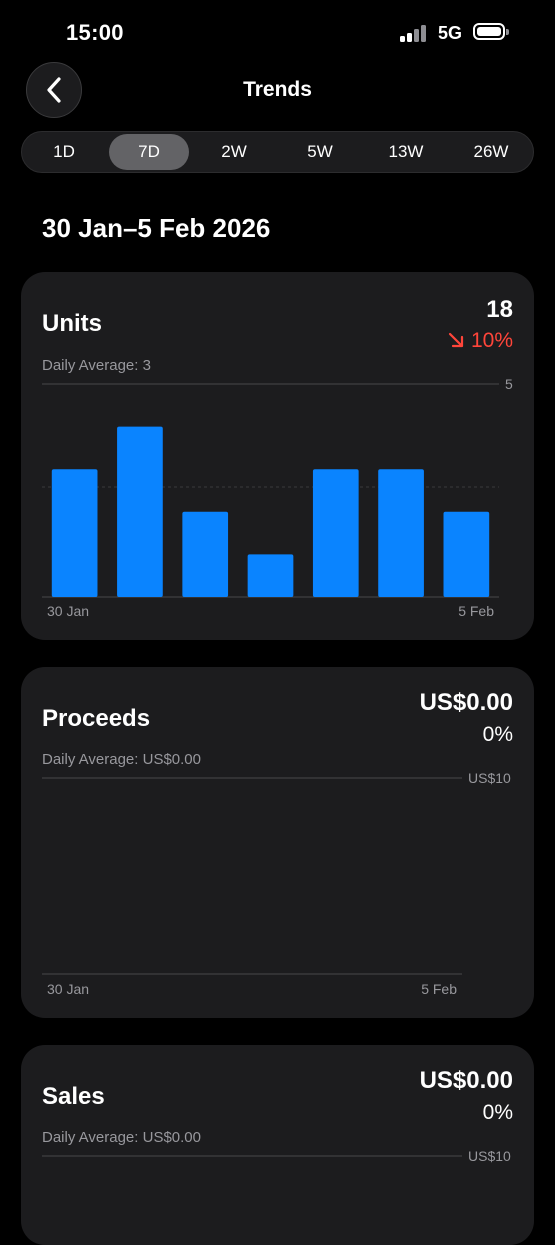  What do you see at coordinates (406, 152) in the screenshot?
I see `period-13w: 13W` at bounding box center [406, 152].